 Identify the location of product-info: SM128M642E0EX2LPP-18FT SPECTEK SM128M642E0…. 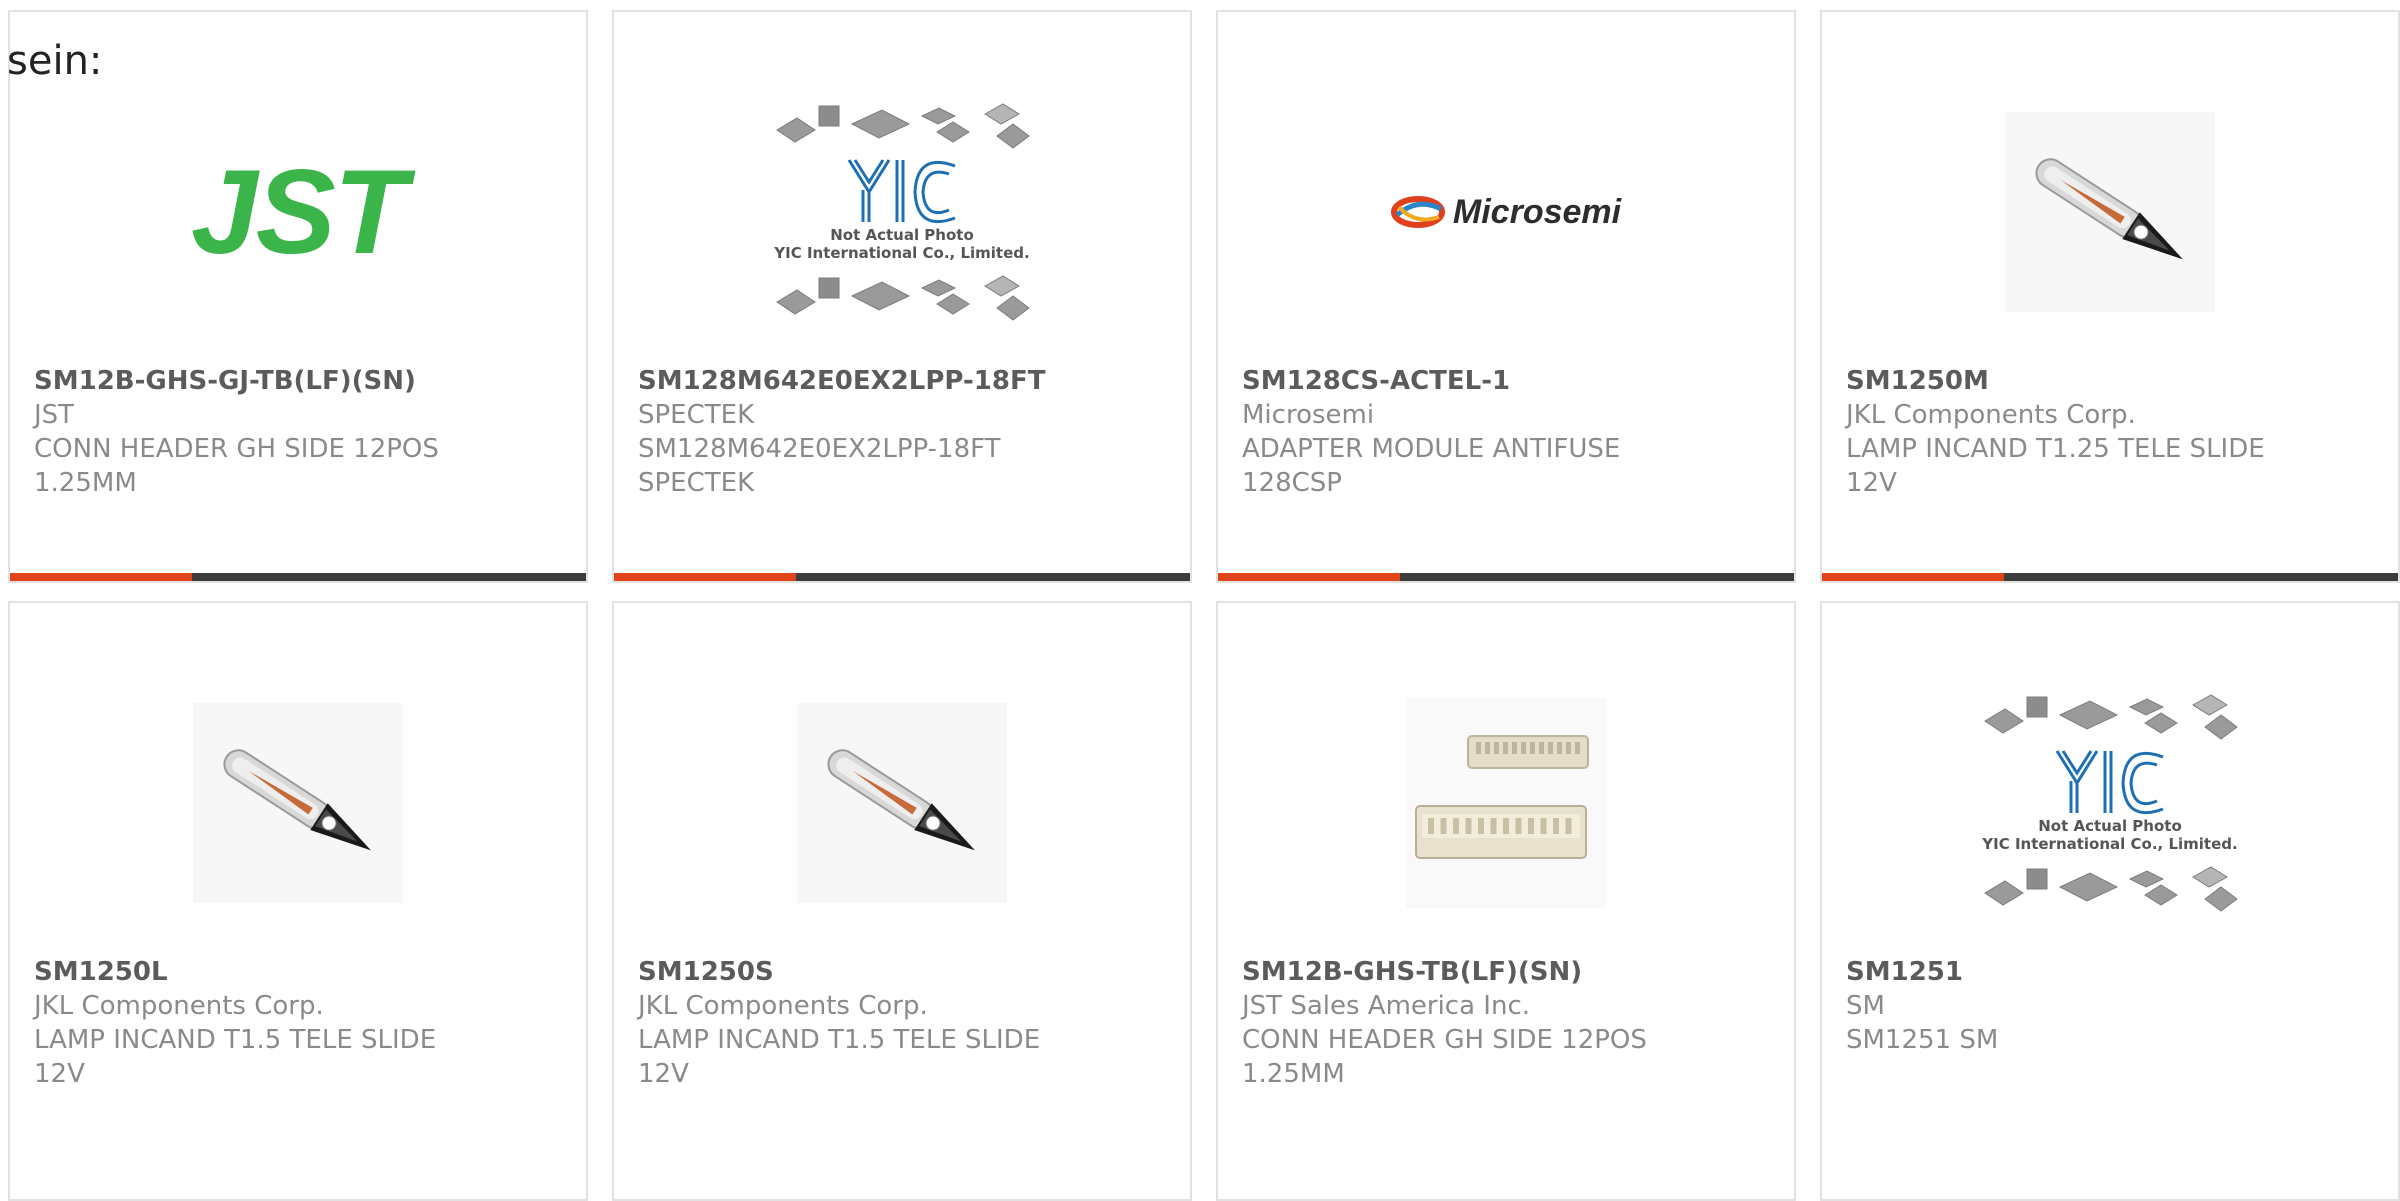
(902, 432).